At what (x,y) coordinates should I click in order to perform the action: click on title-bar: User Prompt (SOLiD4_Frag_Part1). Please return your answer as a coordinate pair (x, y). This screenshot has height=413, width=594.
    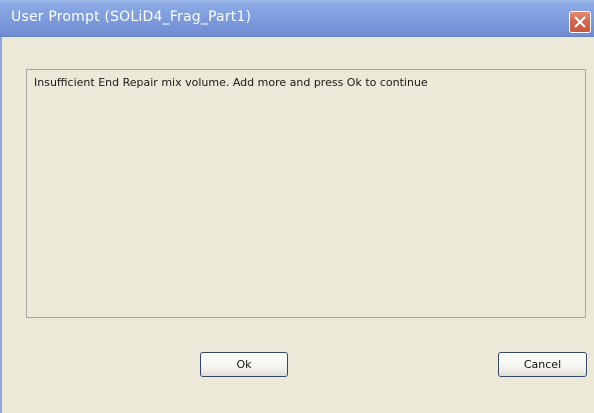
    Looking at the image, I should click on (297, 18).